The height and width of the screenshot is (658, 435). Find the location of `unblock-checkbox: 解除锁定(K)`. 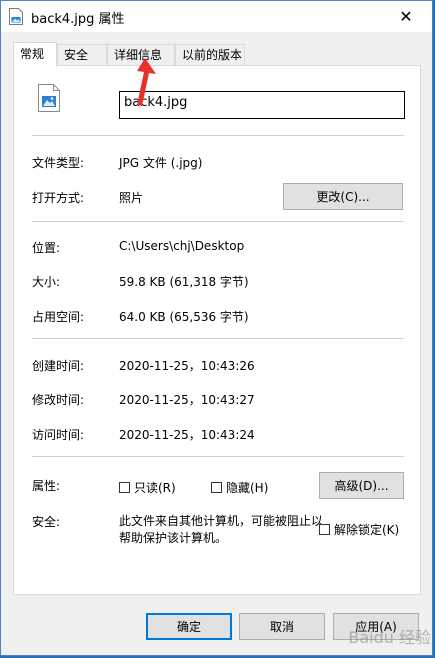

unblock-checkbox: 解除锁定(K) is located at coordinates (359, 529).